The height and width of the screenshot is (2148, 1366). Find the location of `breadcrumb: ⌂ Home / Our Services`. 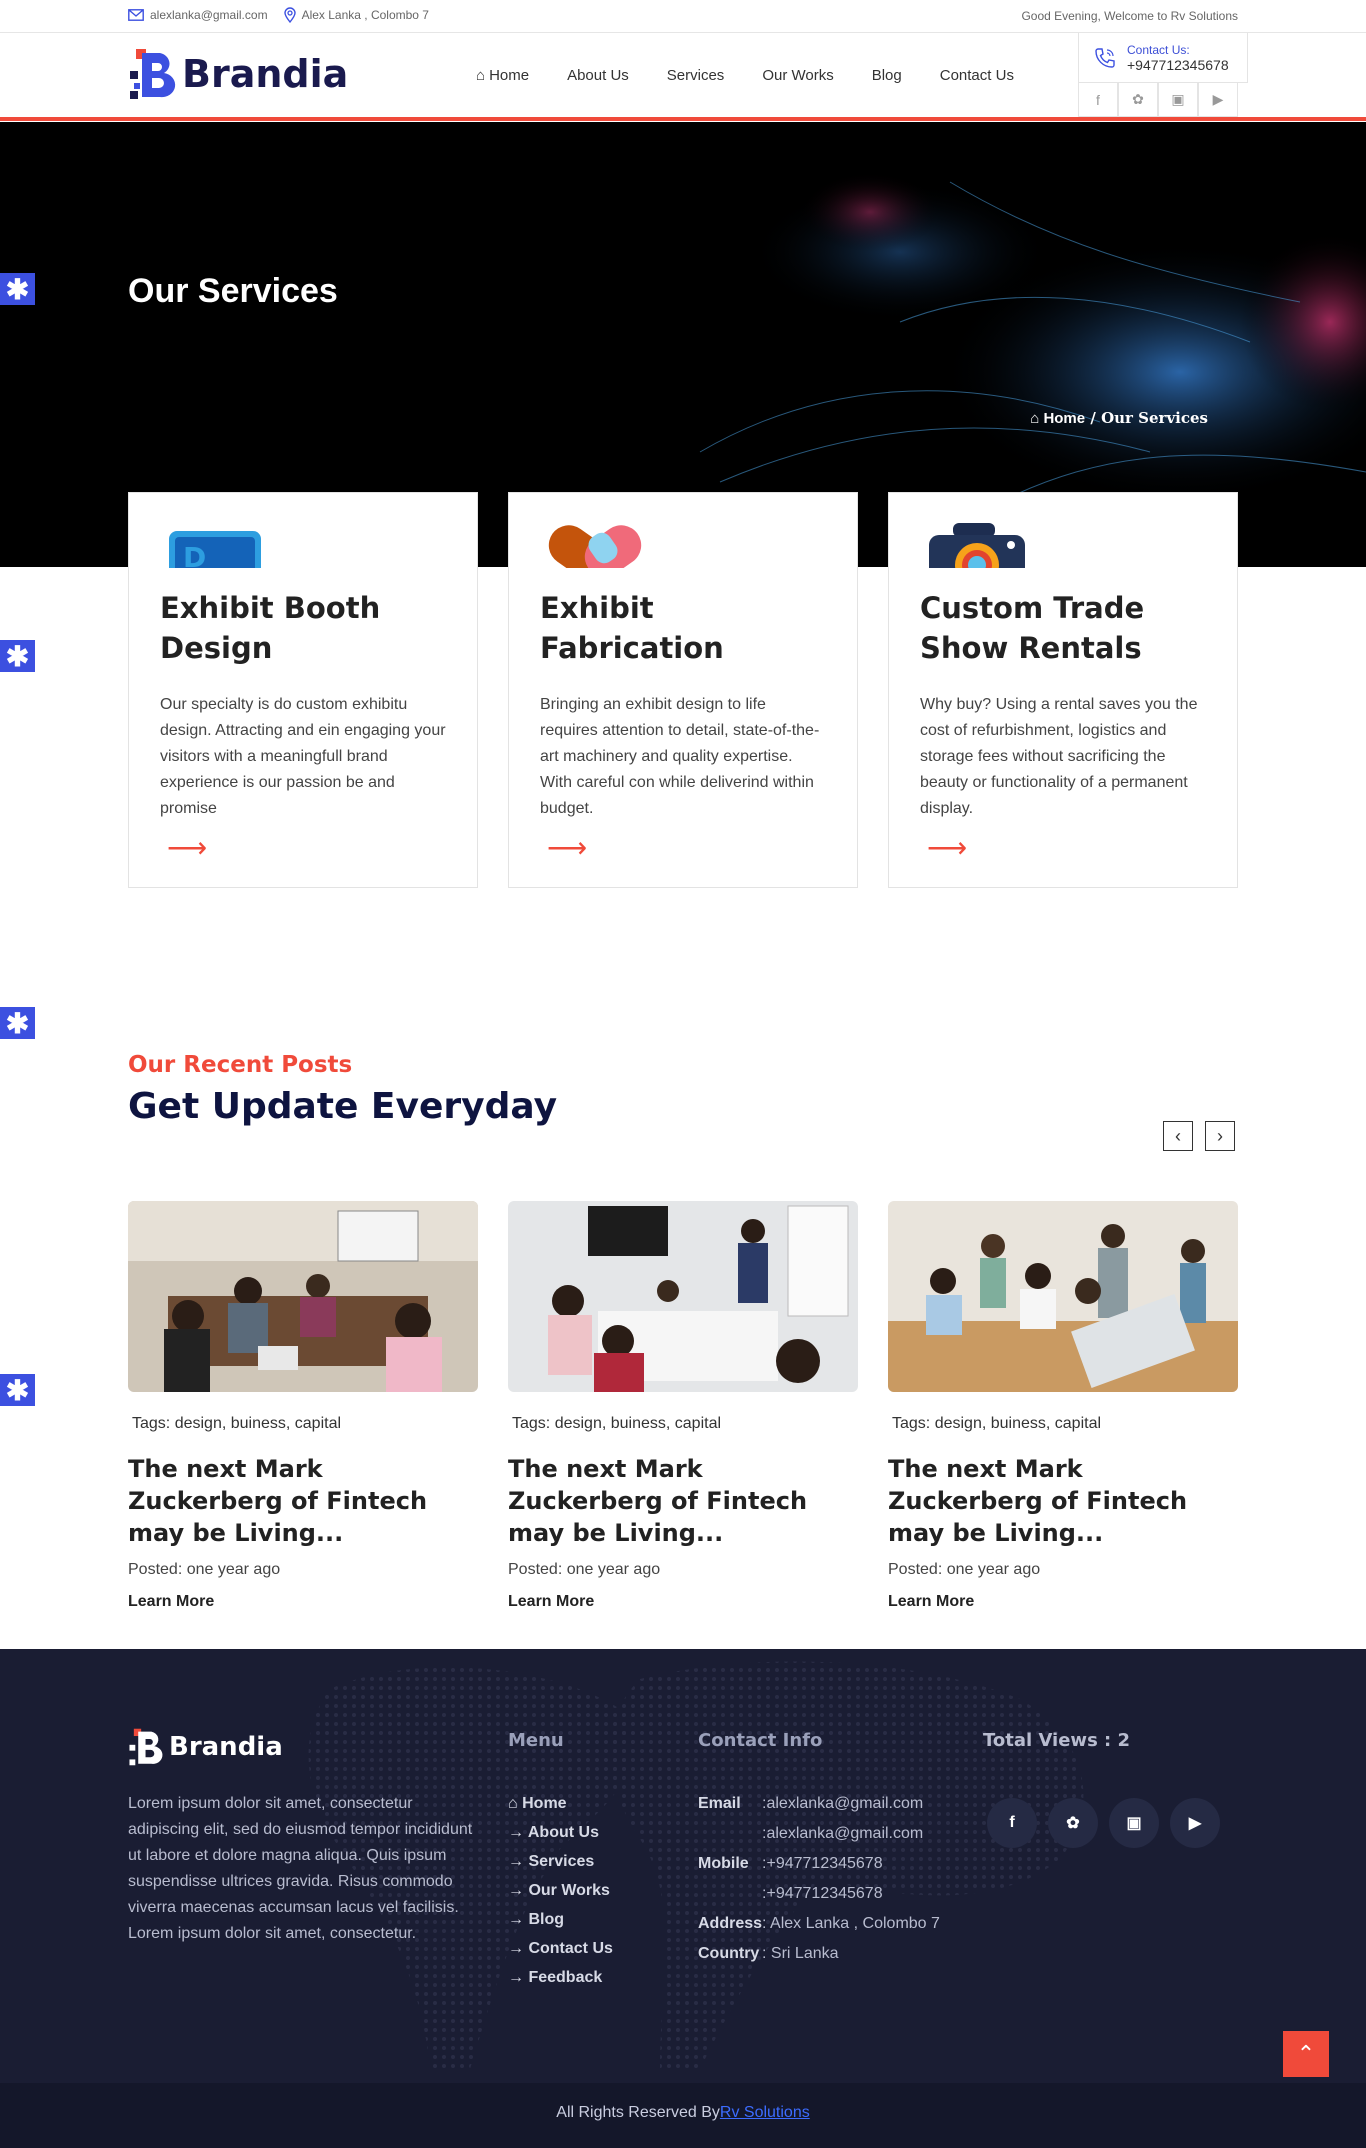

breadcrumb: ⌂ Home / Our Services is located at coordinates (1119, 418).